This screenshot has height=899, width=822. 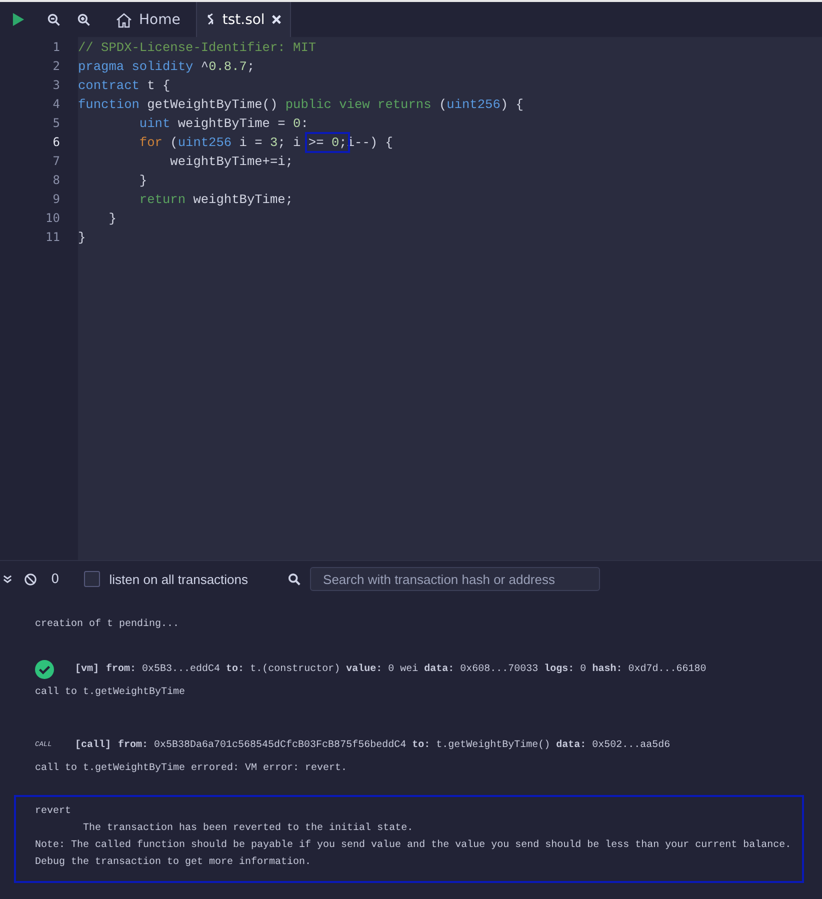 What do you see at coordinates (7, 579) in the screenshot?
I see `collapse-icon` at bounding box center [7, 579].